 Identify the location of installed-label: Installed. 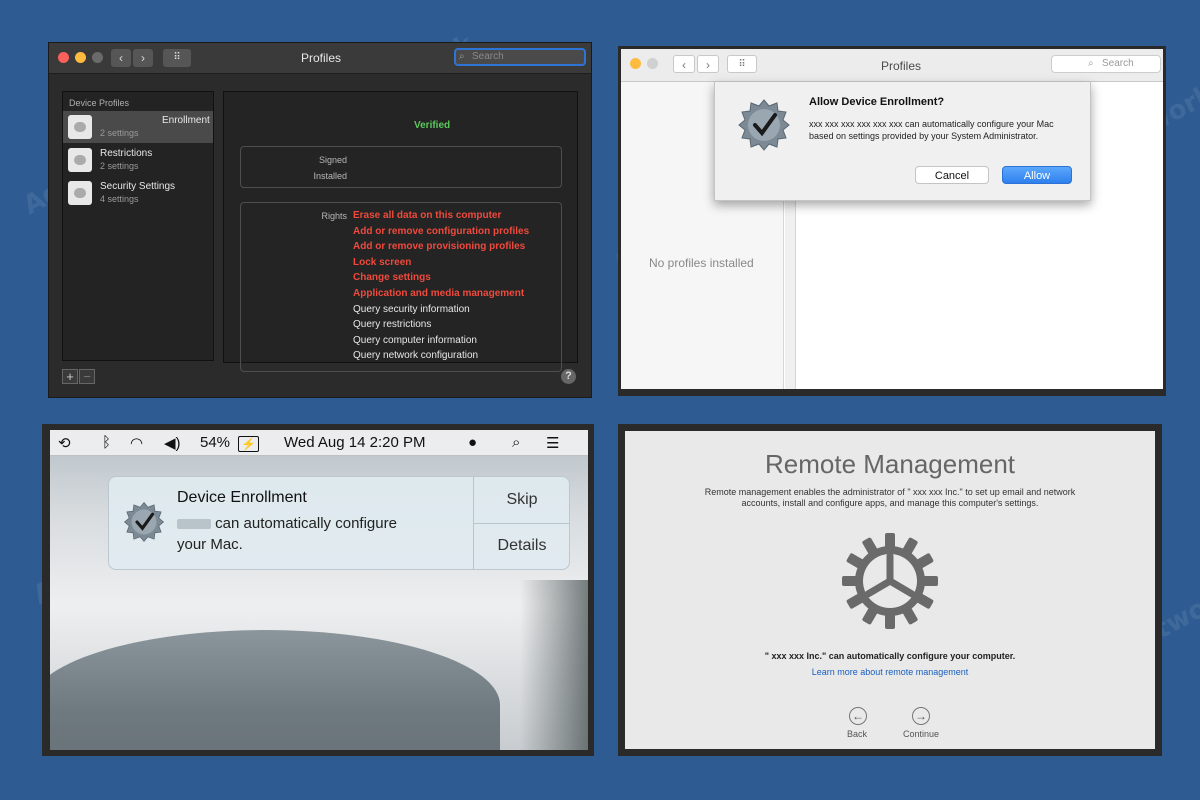
(330, 176).